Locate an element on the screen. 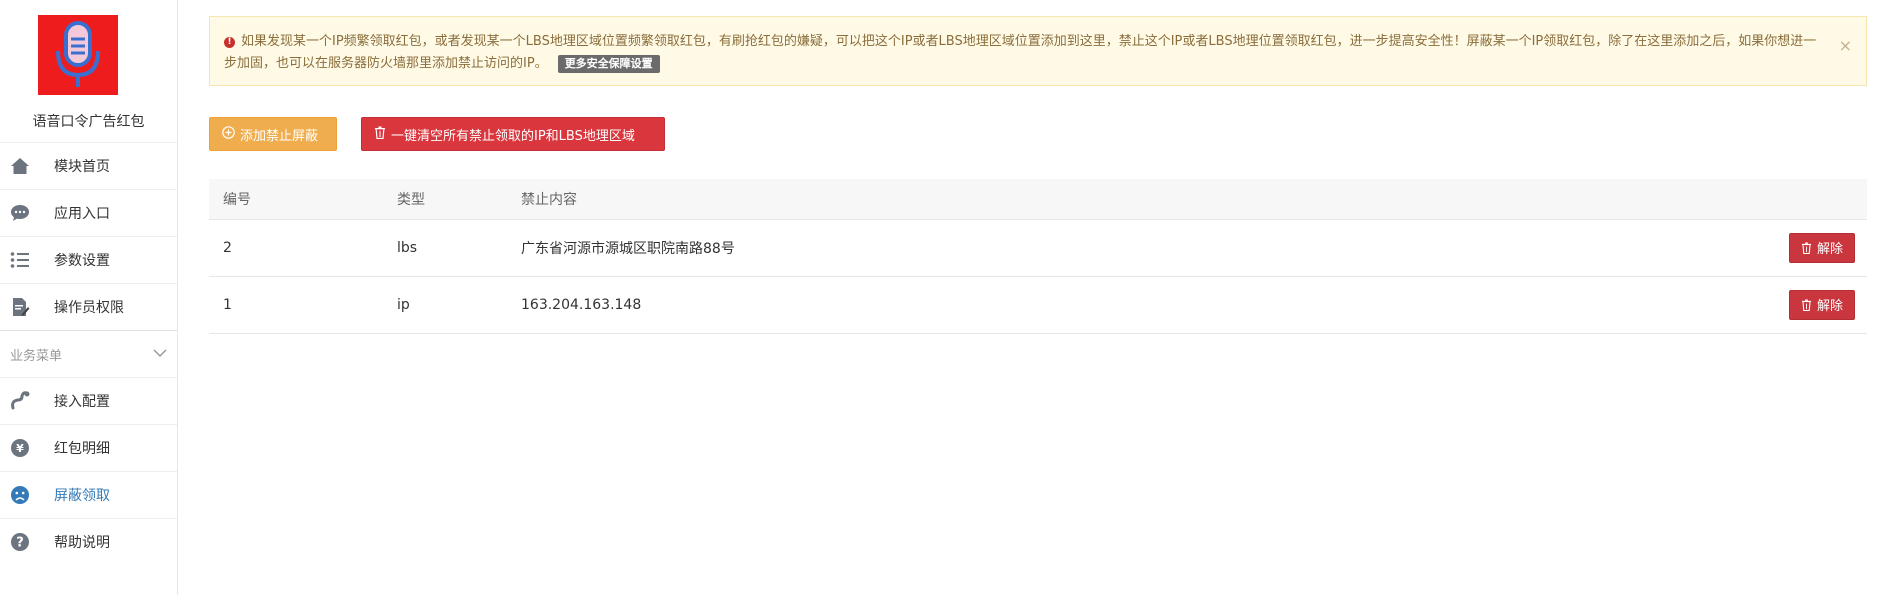 This screenshot has height=595, width=1879. sidebar-section-label: 业务菜单 is located at coordinates (36, 356).